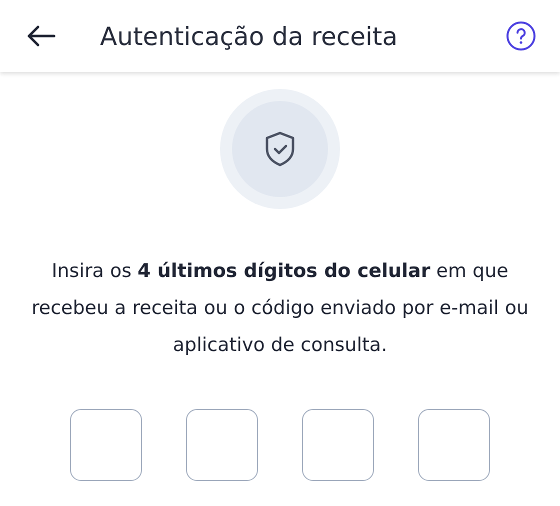 Image resolution: width=560 pixels, height=506 pixels. What do you see at coordinates (41, 36) in the screenshot?
I see `back-arrow-icon` at bounding box center [41, 36].